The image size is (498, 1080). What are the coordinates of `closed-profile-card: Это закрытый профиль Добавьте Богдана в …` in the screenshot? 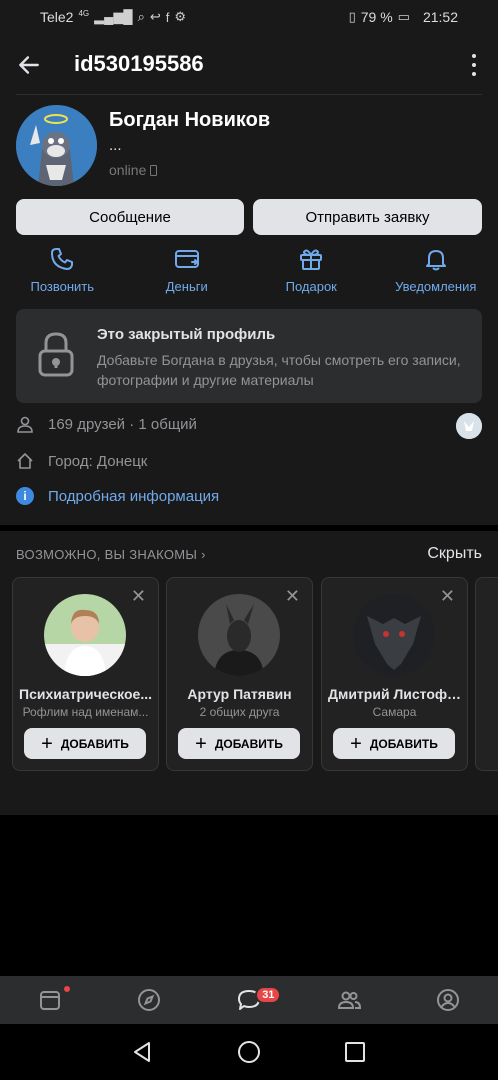 It's located at (249, 356).